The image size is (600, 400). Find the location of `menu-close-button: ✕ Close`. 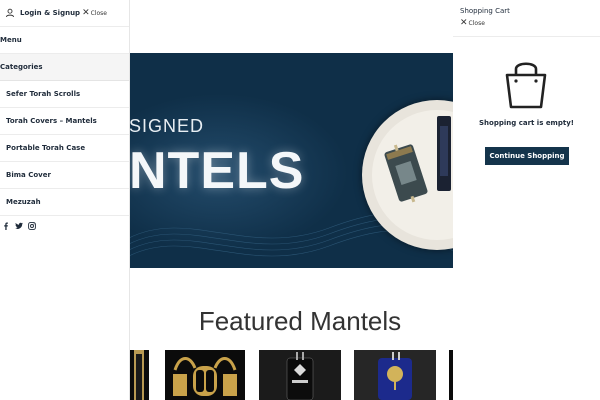

menu-close-button: ✕ Close is located at coordinates (94, 13).